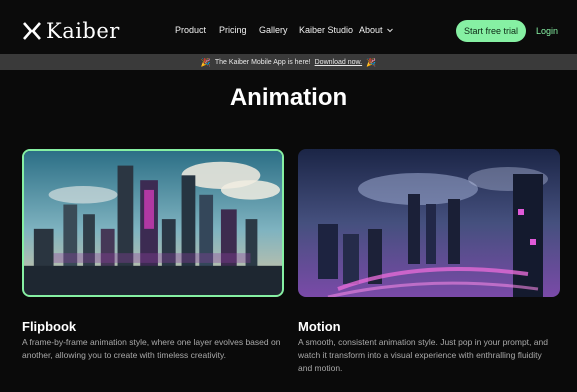  What do you see at coordinates (273, 30) in the screenshot?
I see `nav-item-gallery: Gallery` at bounding box center [273, 30].